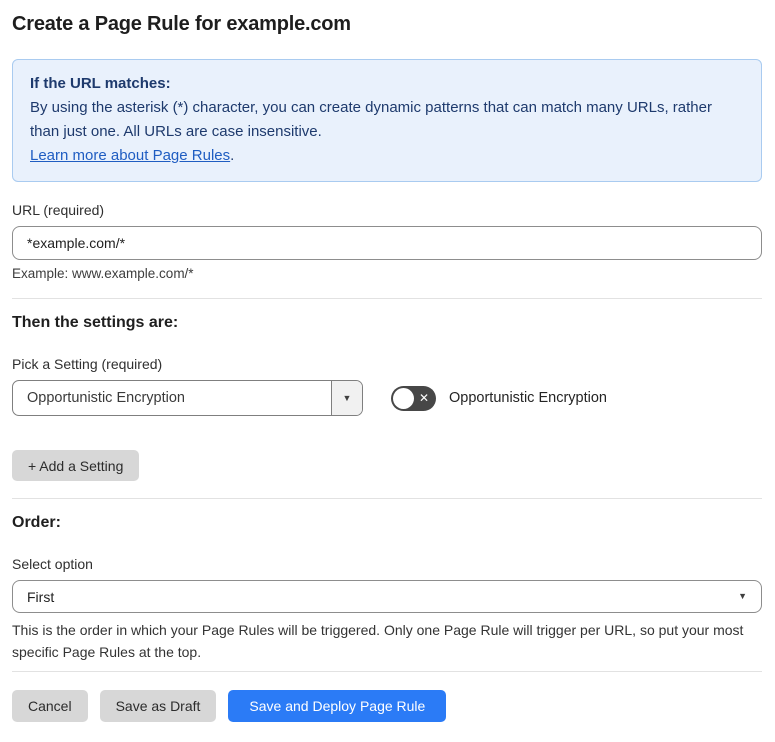 This screenshot has width=775, height=742. What do you see at coordinates (158, 706) in the screenshot?
I see `save-draft-button: Save as Draft` at bounding box center [158, 706].